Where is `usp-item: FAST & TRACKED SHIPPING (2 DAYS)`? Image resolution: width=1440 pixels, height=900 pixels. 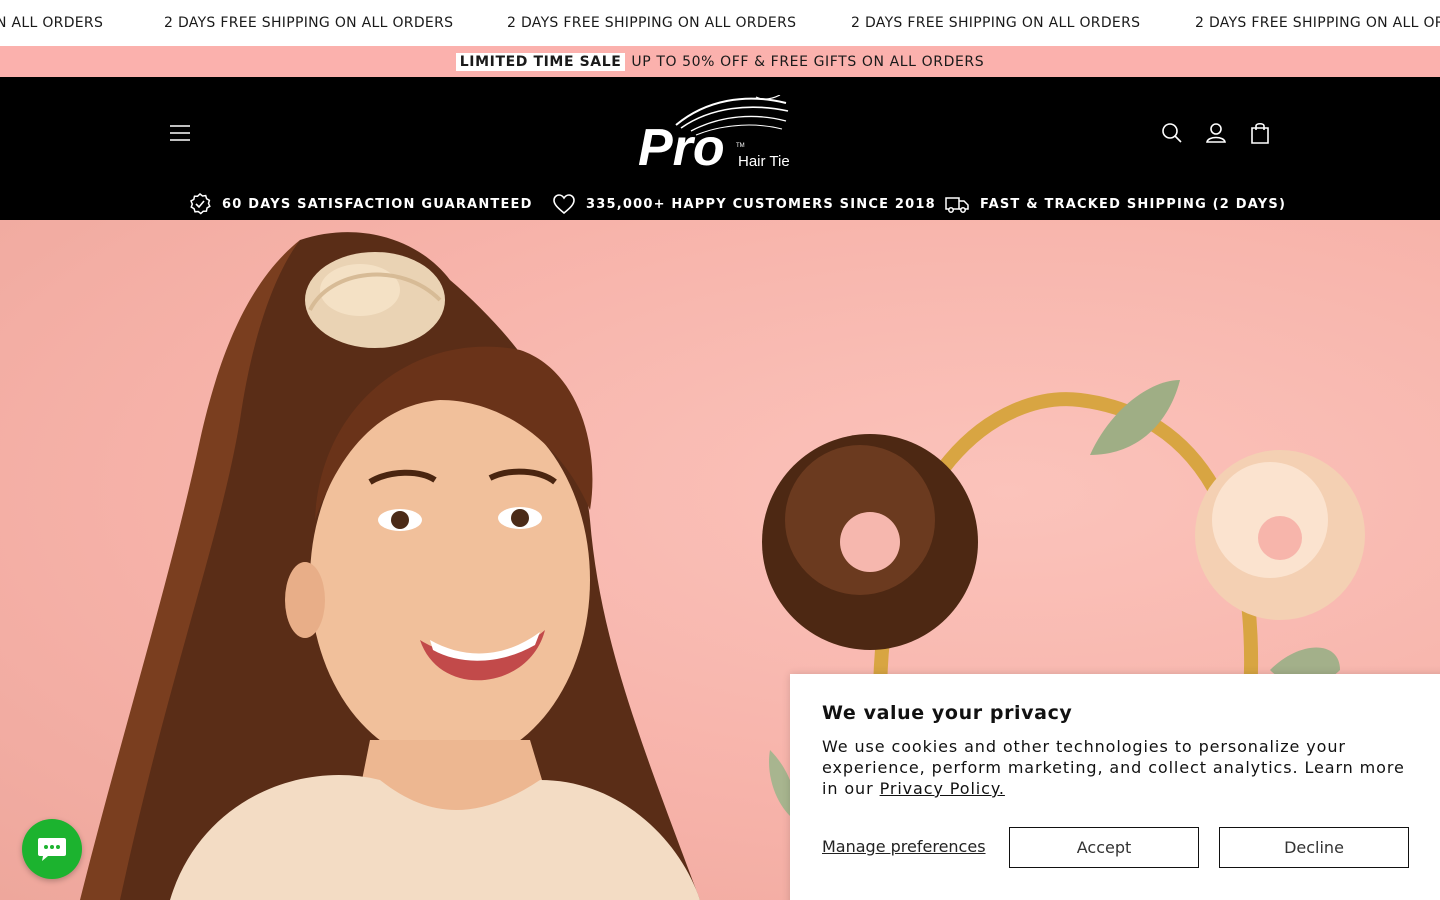 usp-item: FAST & TRACKED SHIPPING (2 DAYS) is located at coordinates (1115, 204).